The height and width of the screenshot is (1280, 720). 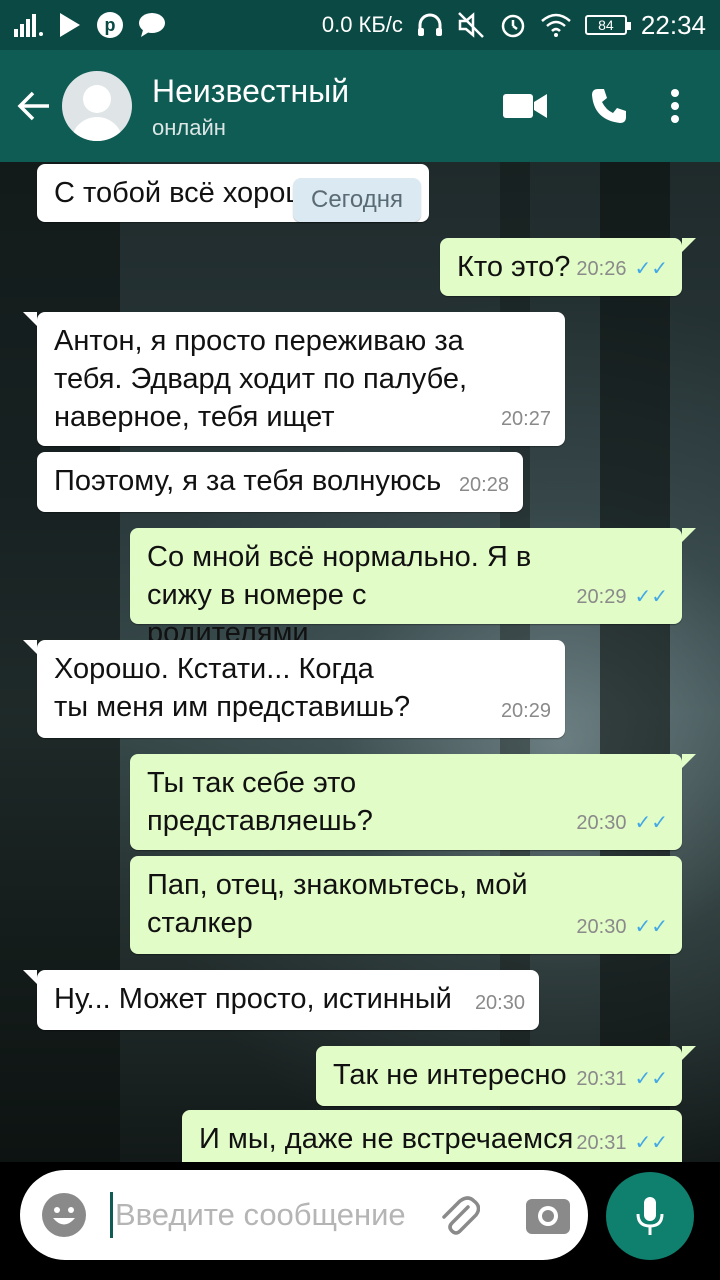 I want to click on message-text: Поэтому, я за тебя волнуюсь, so click(x=248, y=481).